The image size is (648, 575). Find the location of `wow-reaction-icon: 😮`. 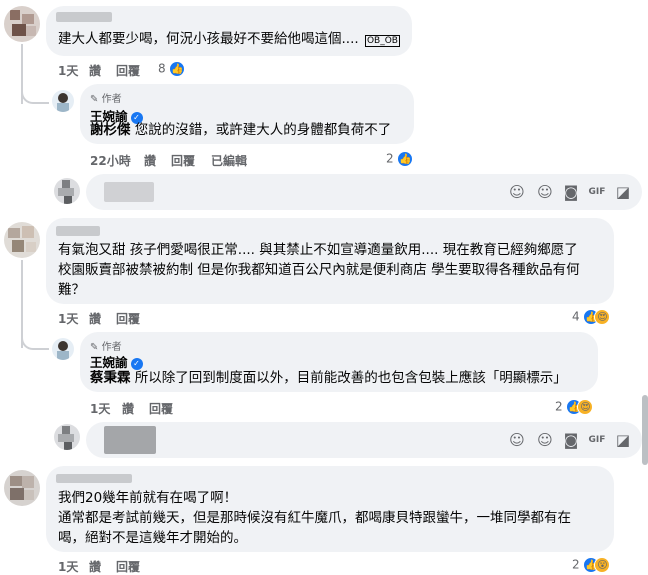

wow-reaction-icon: 😮 is located at coordinates (602, 565).